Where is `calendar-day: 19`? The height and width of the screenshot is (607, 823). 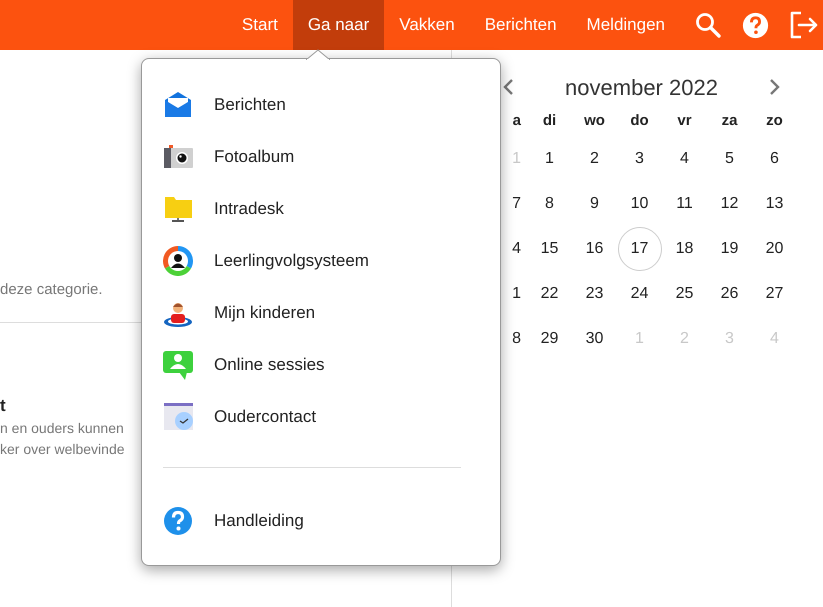 calendar-day: 19 is located at coordinates (729, 248).